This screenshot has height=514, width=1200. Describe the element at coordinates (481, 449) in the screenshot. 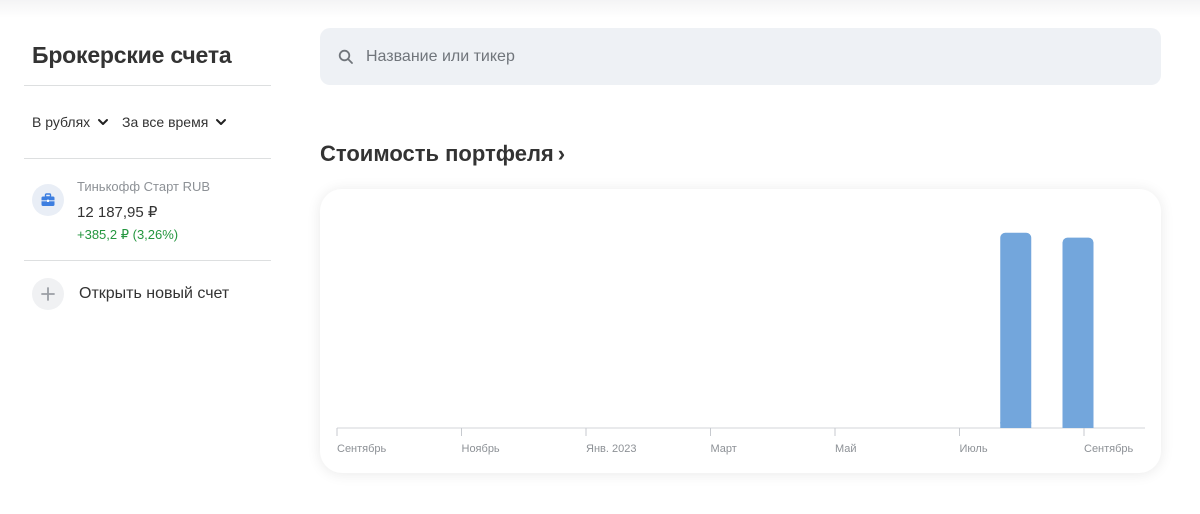

I see `x-tick-label: Ноябрь` at that location.